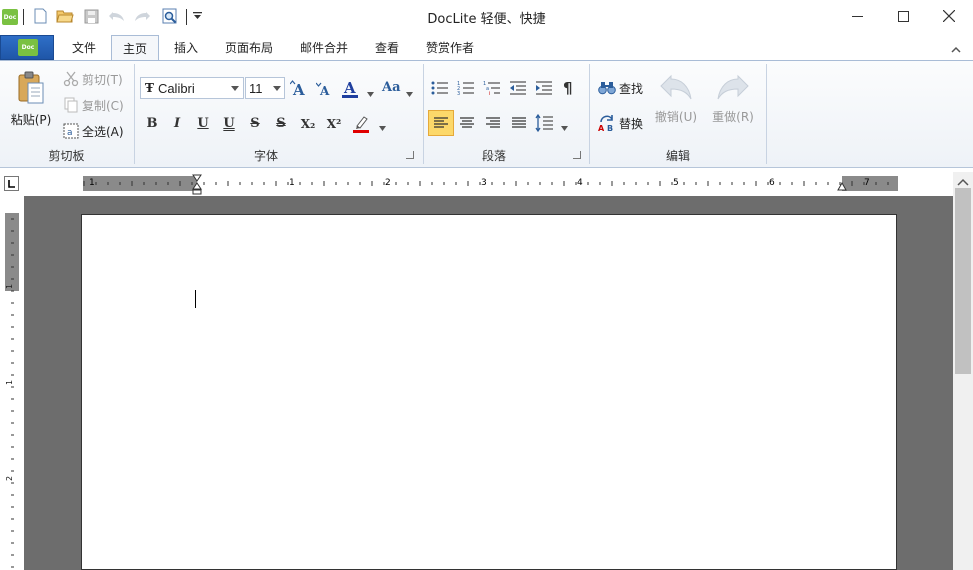 This screenshot has height=570, width=973. What do you see at coordinates (93, 79) in the screenshot?
I see `cut-button: 剪切(T)` at bounding box center [93, 79].